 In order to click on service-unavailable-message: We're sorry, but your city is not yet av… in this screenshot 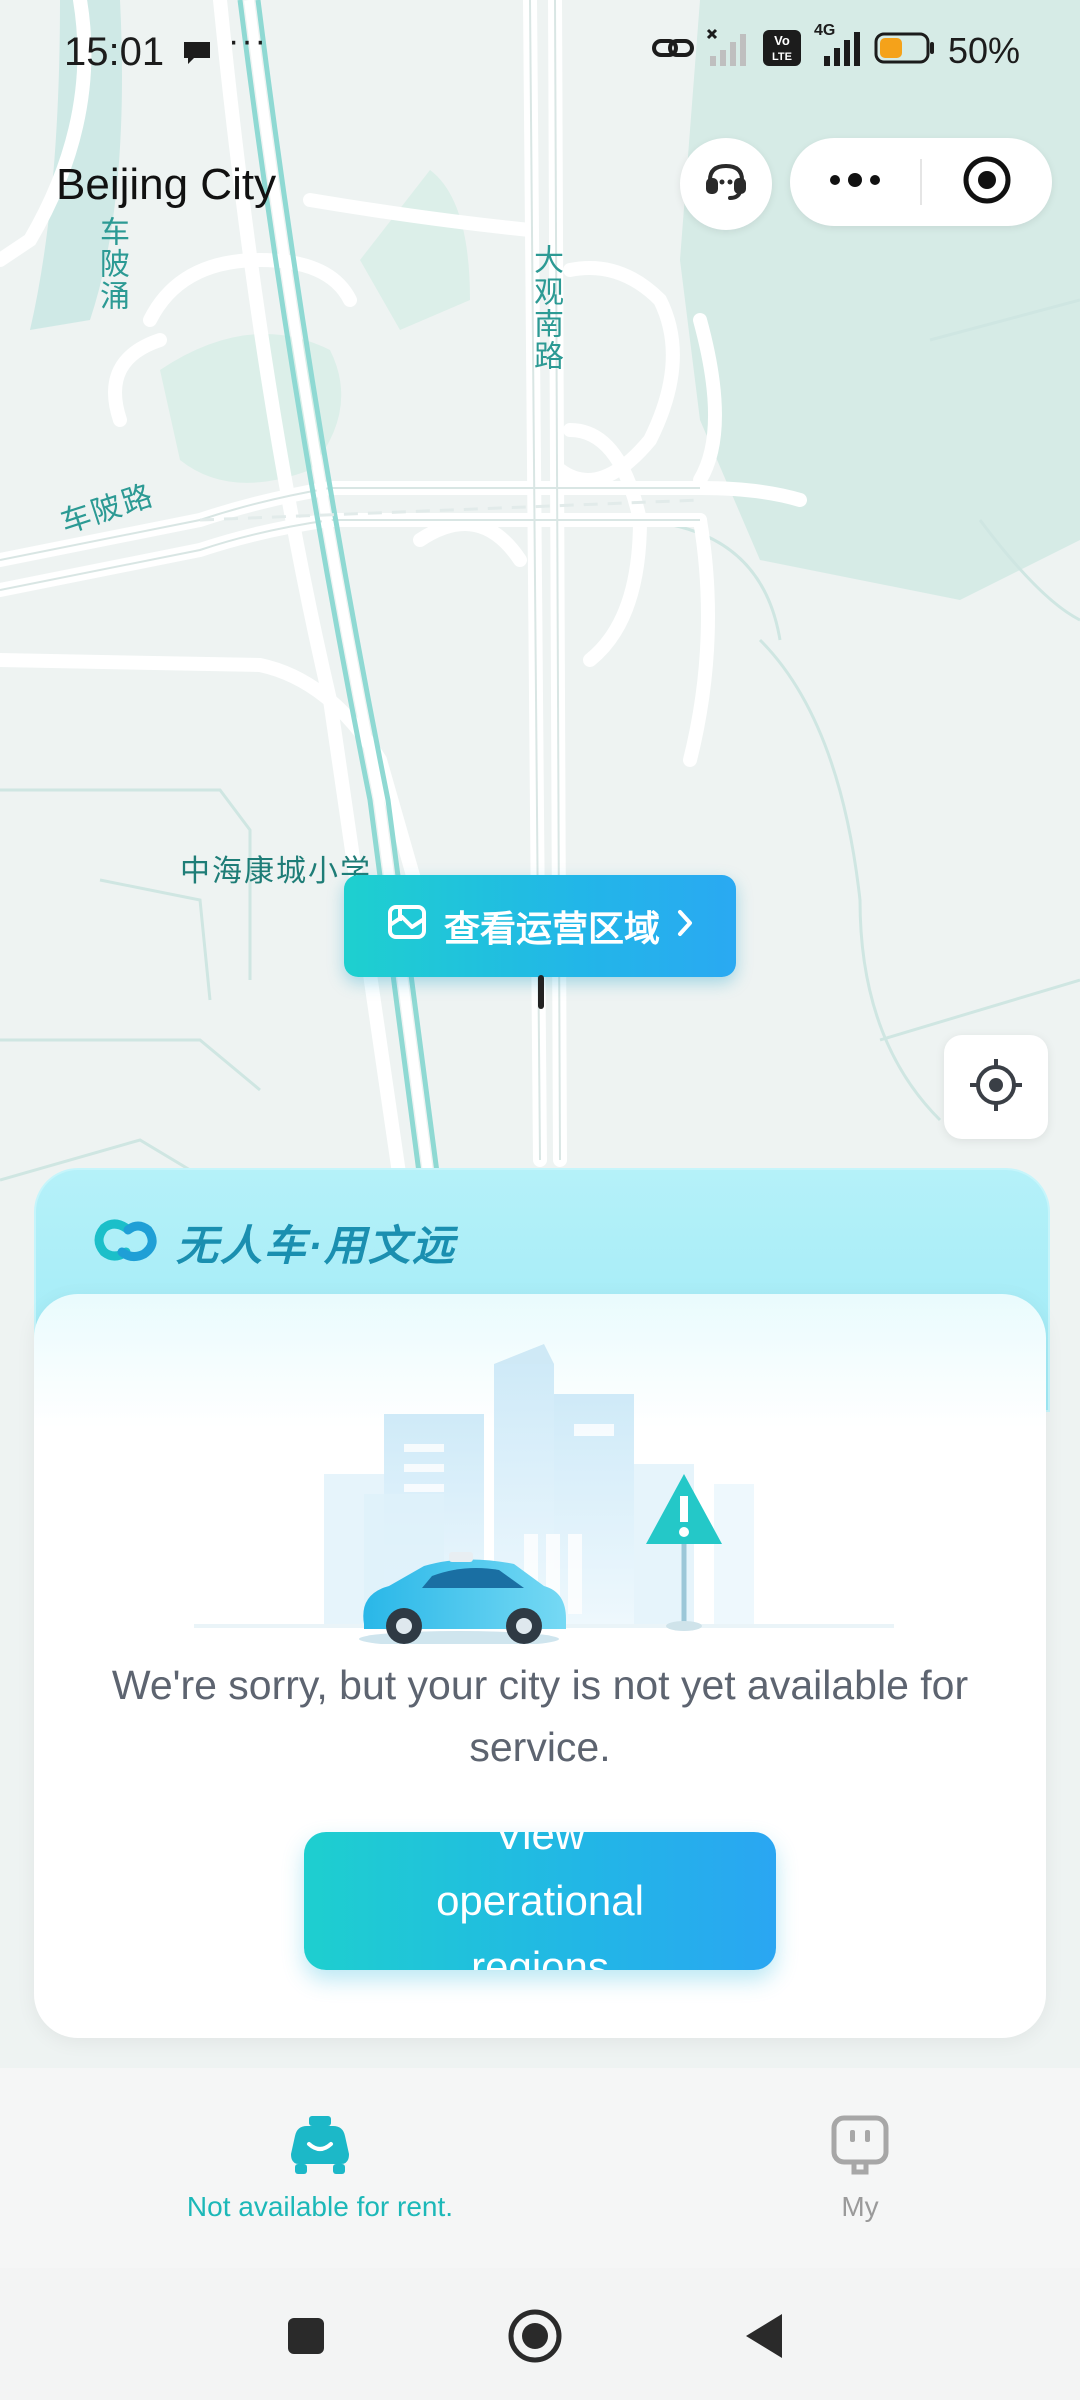, I will do `click(540, 1716)`.